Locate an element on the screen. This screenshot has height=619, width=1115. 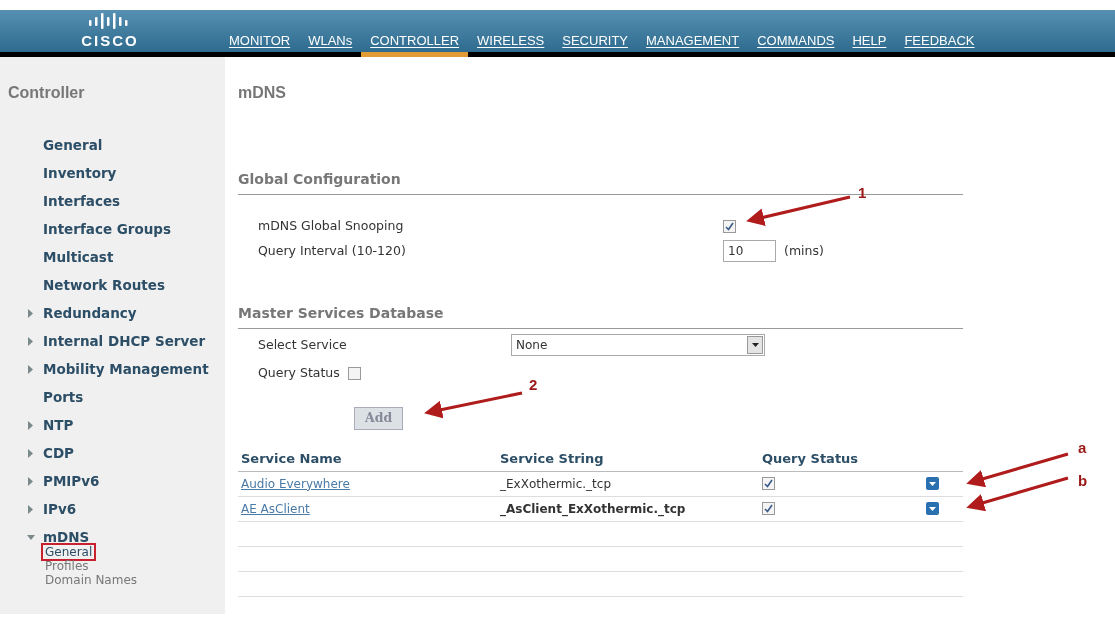
sidebar-subitem: Domain Names is located at coordinates (91, 580).